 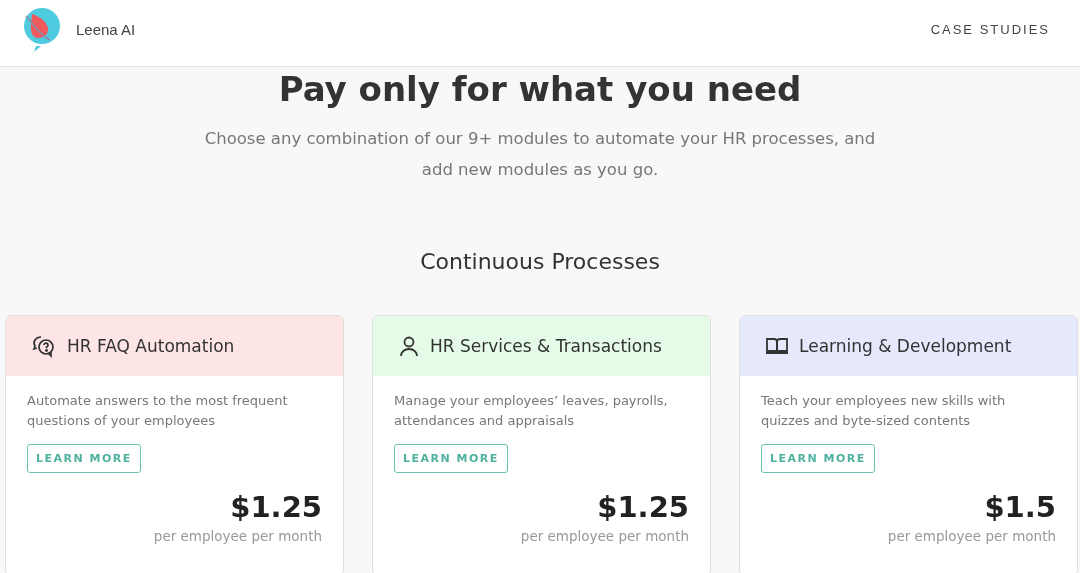 I want to click on card-description: Teach your employees new skills with quizzes and byte-sized contents, so click(x=884, y=411).